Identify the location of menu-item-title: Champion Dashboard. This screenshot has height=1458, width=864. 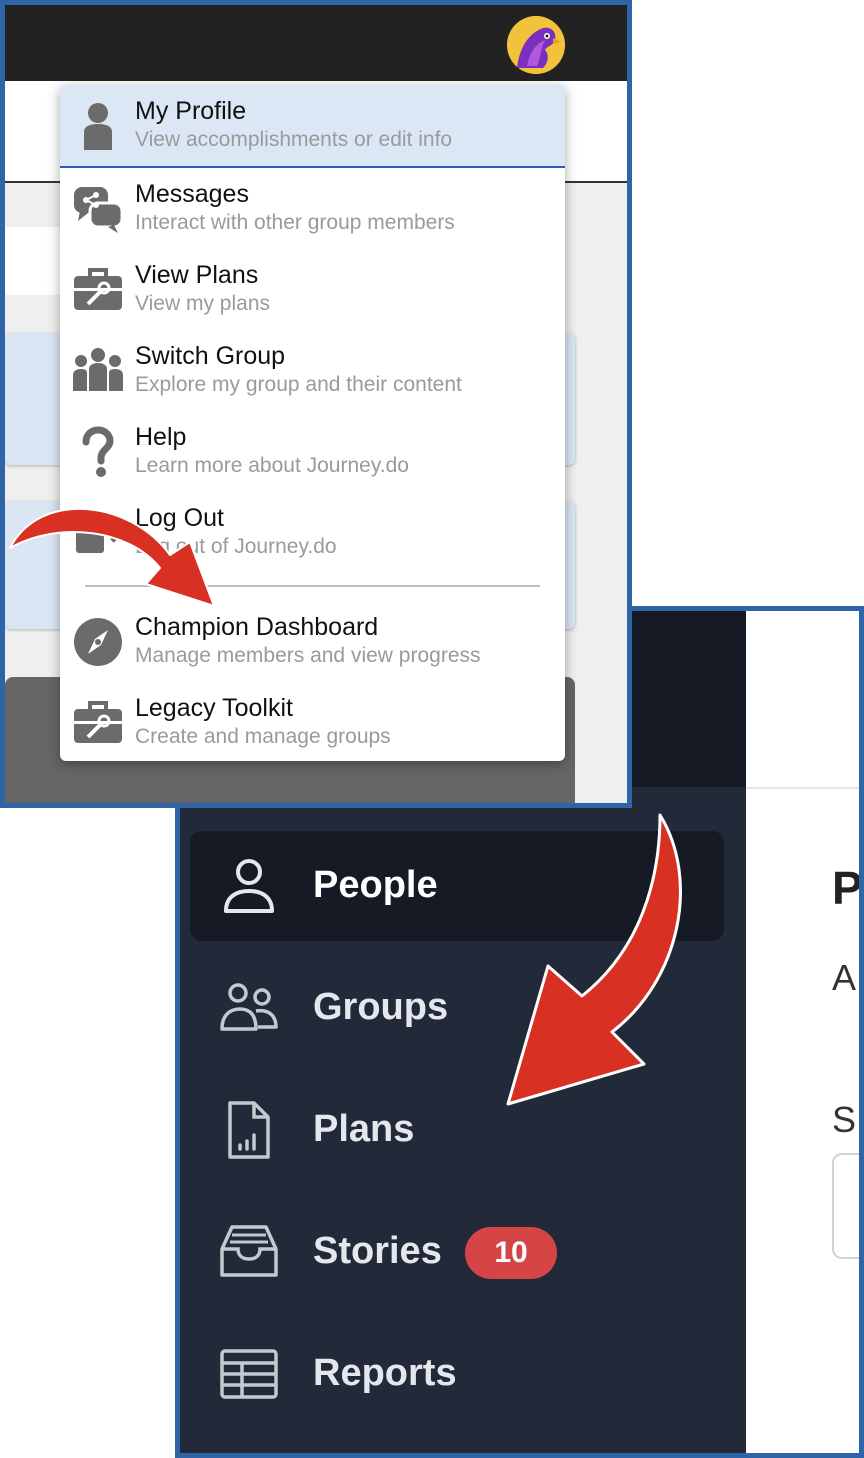
(257, 627).